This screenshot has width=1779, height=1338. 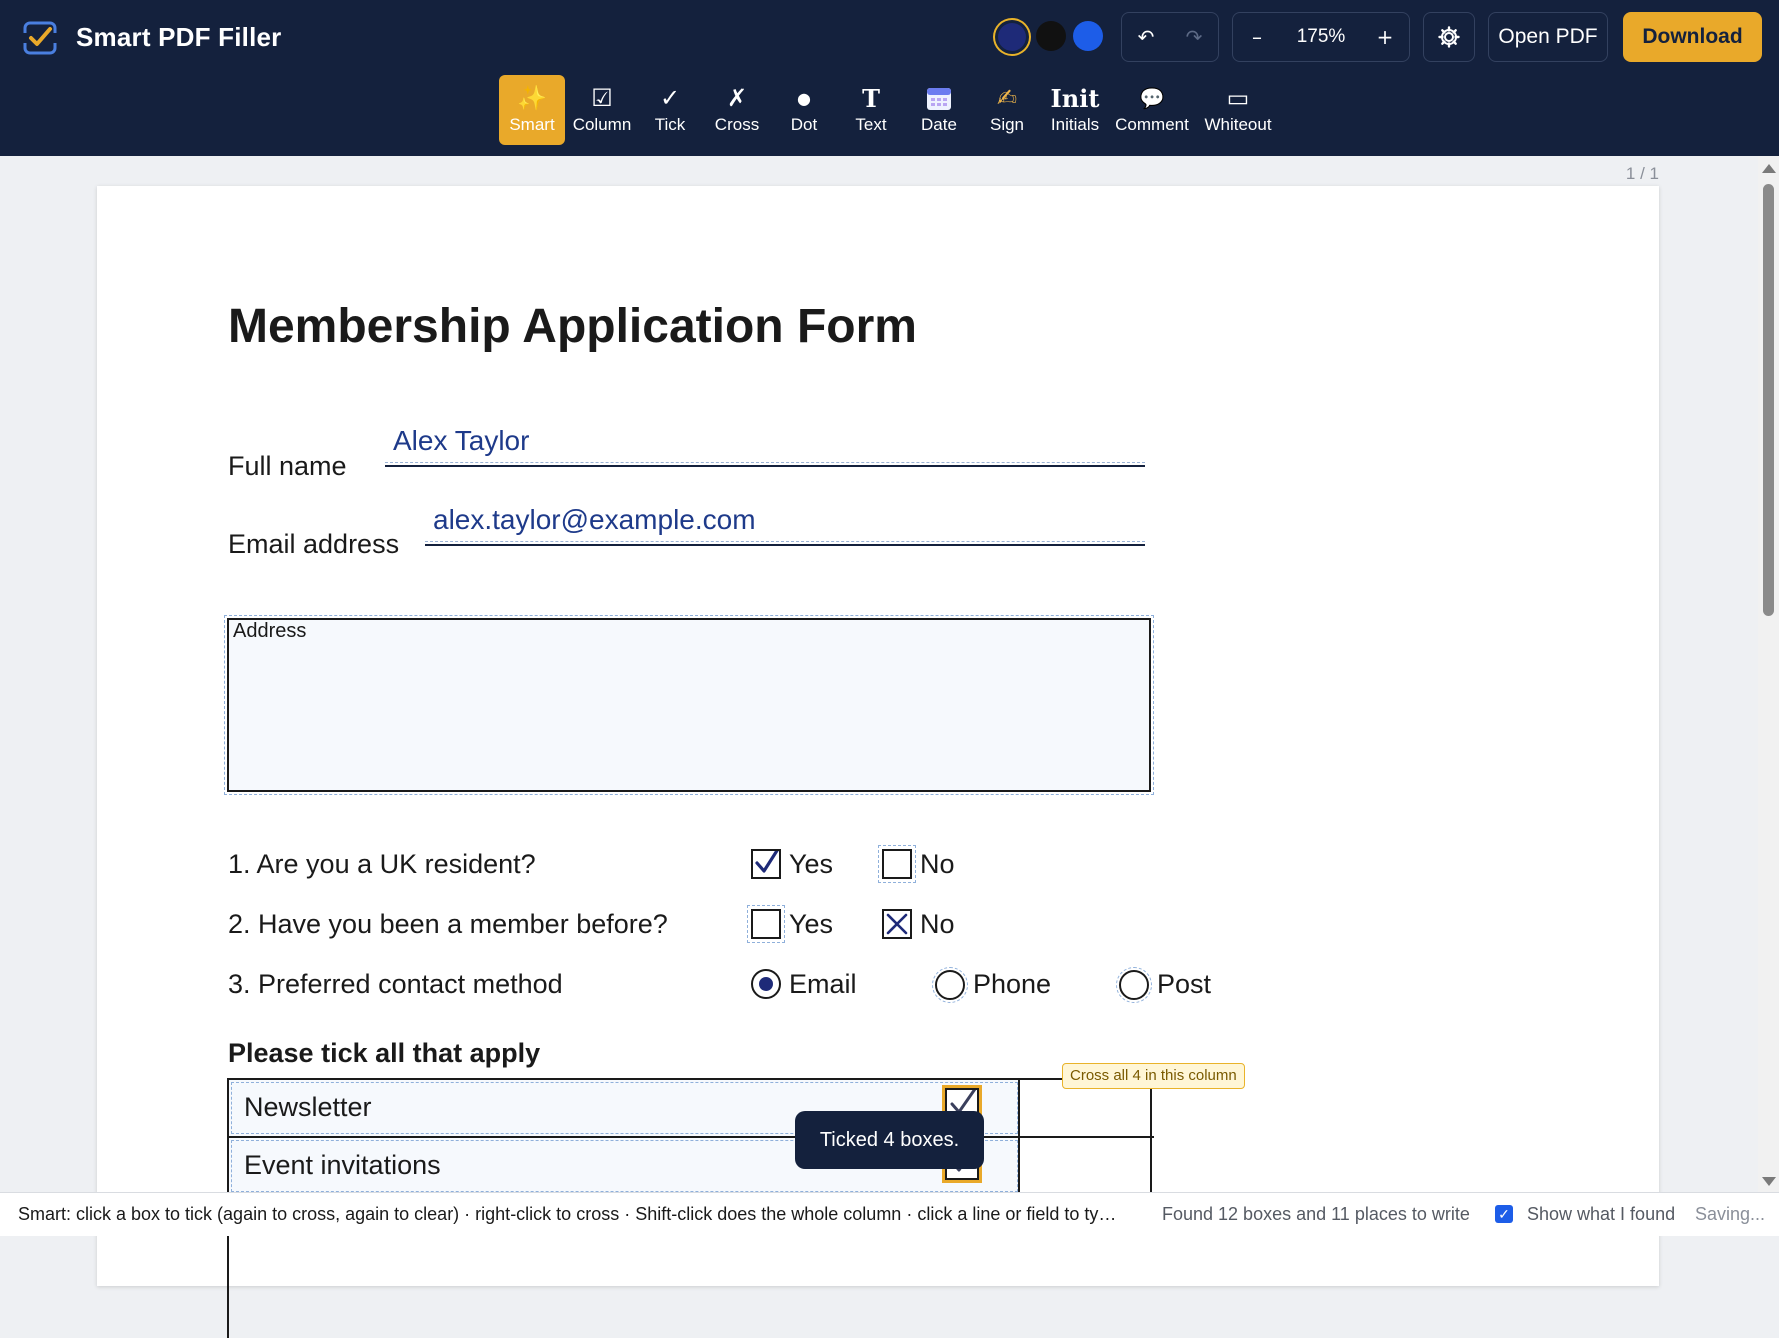 I want to click on tool-comment: 💬 Comment, so click(x=1152, y=110).